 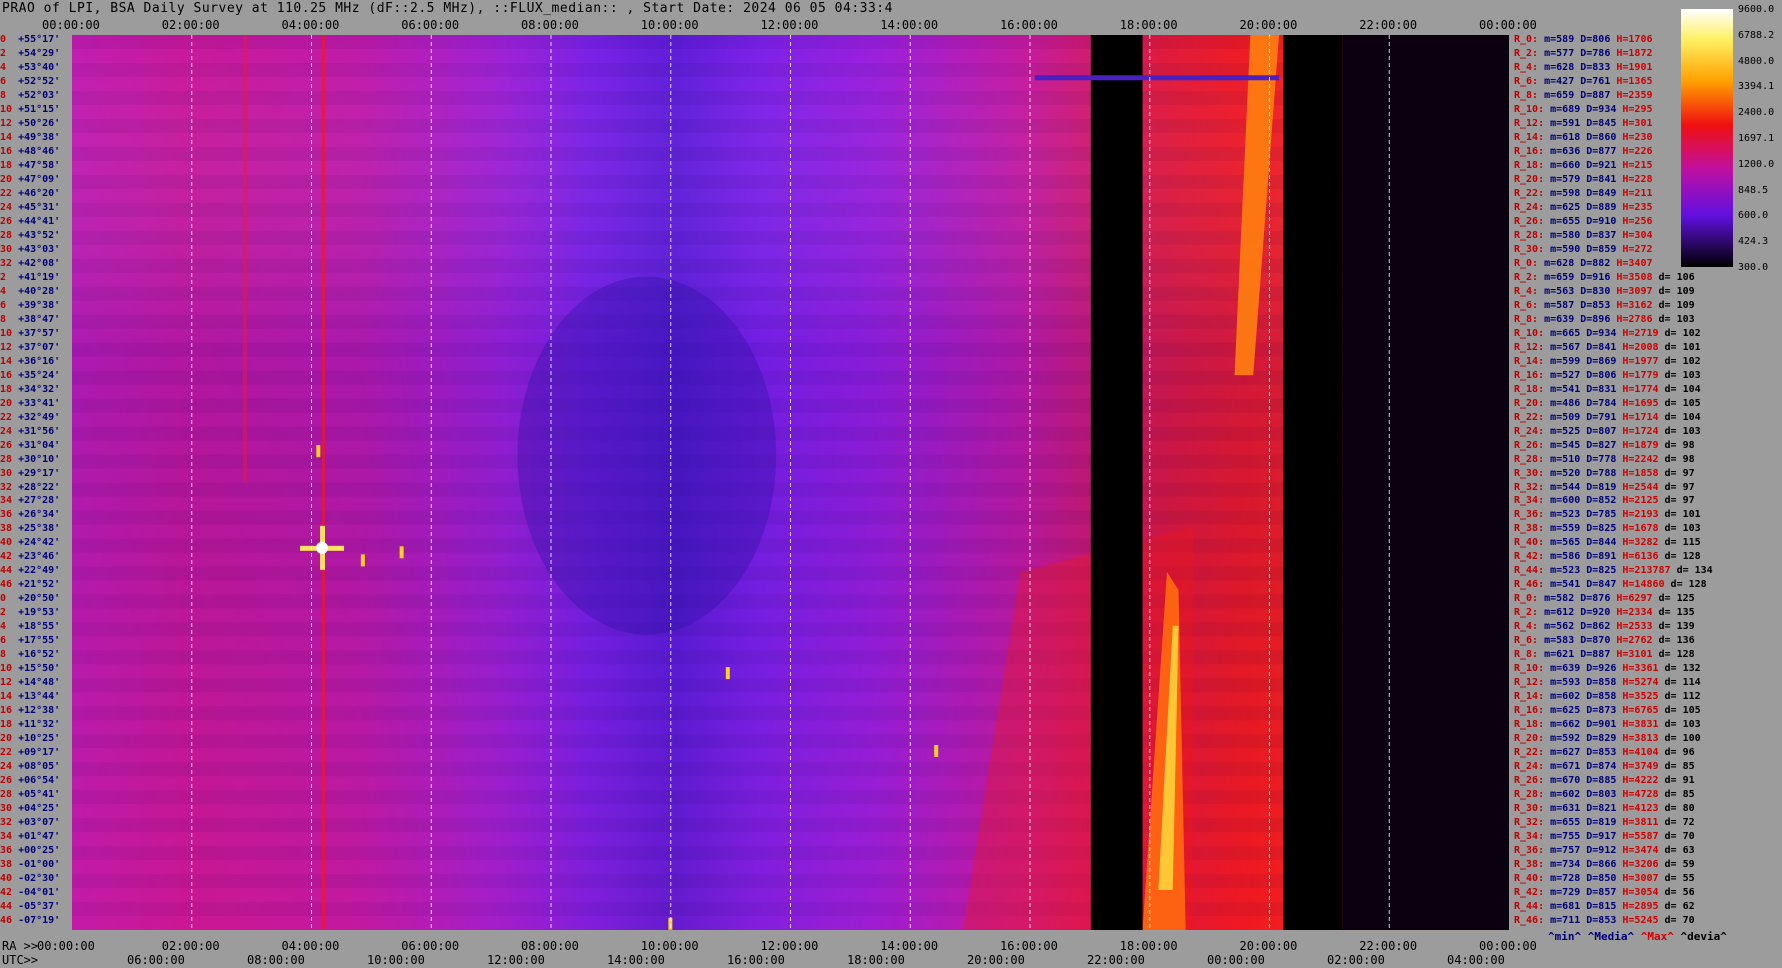 I want to click on top-axis-tick: 12:00:00, so click(x=789, y=25).